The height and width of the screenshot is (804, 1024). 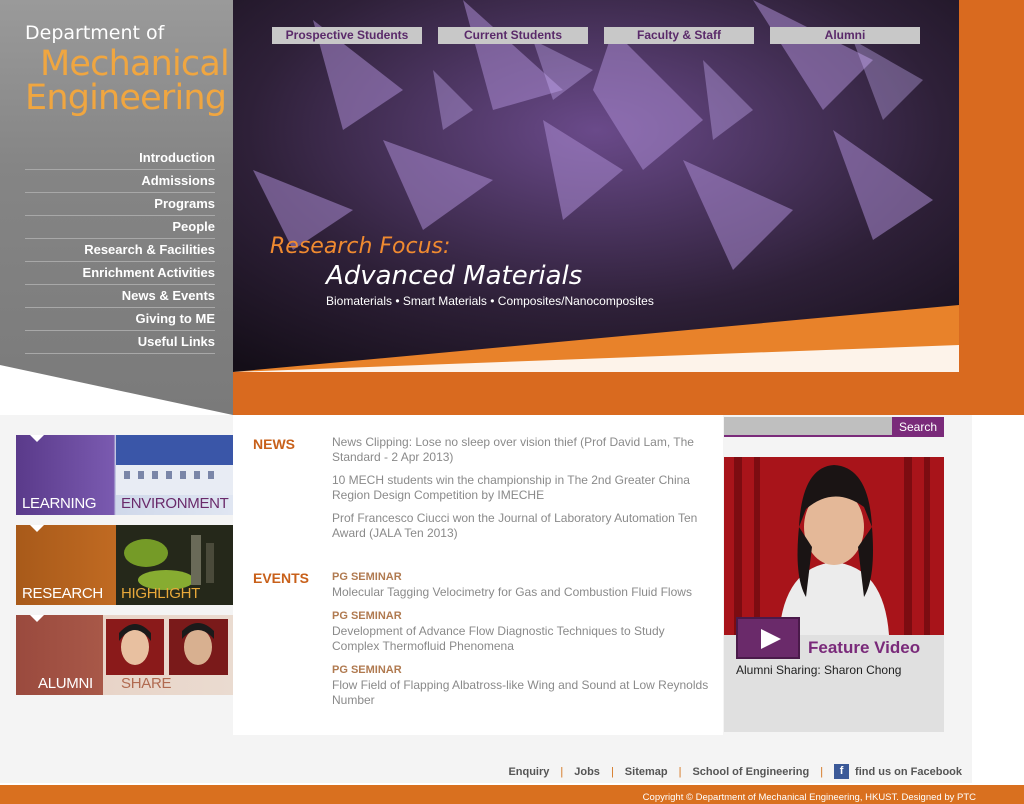 I want to click on logo-line-1: Department of, so click(x=95, y=33).